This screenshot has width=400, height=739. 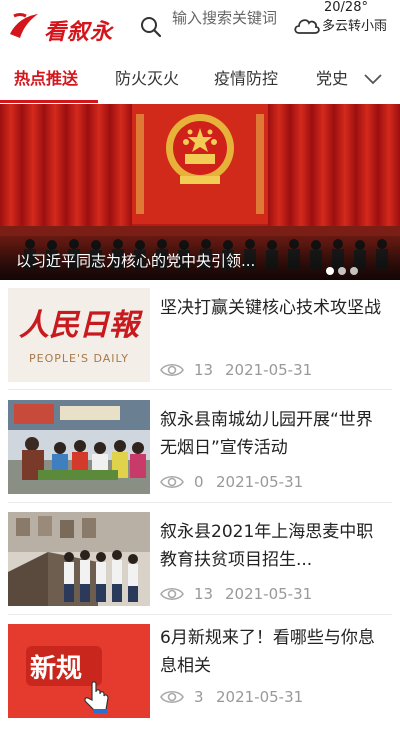 I want to click on thumb-logo-text: 人民日報, so click(x=79, y=325).